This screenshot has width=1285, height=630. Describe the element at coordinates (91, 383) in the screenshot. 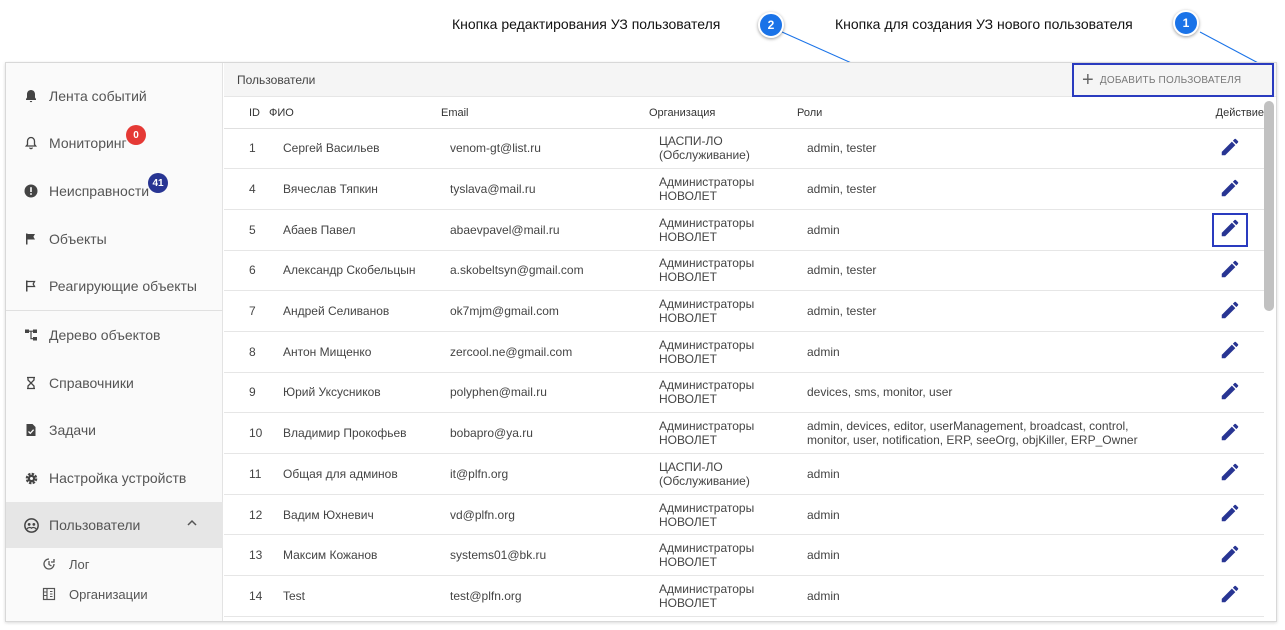

I see `sidebar-item-label: Справочники` at that location.